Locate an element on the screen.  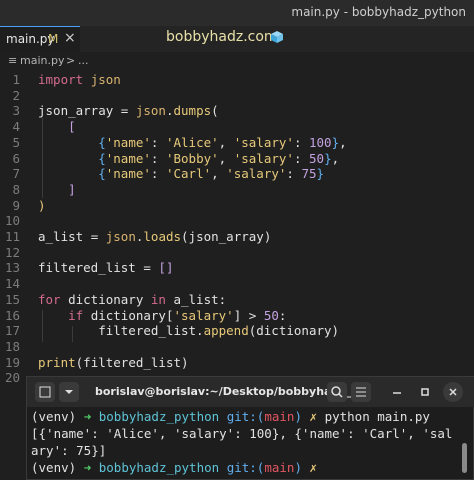
code-line: 16 if dictionary['salary'] > 50: is located at coordinates (237, 316).